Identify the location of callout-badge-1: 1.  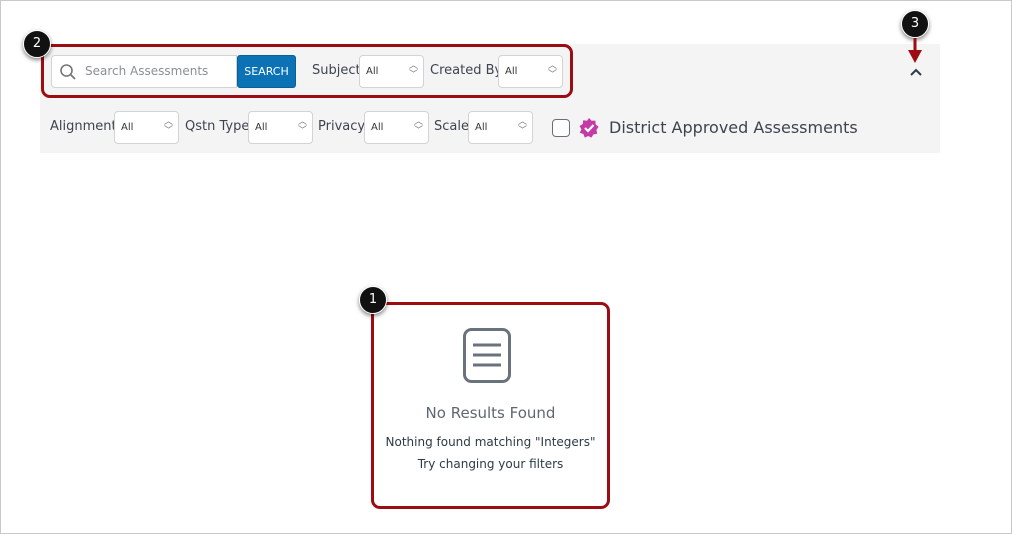
(373, 300).